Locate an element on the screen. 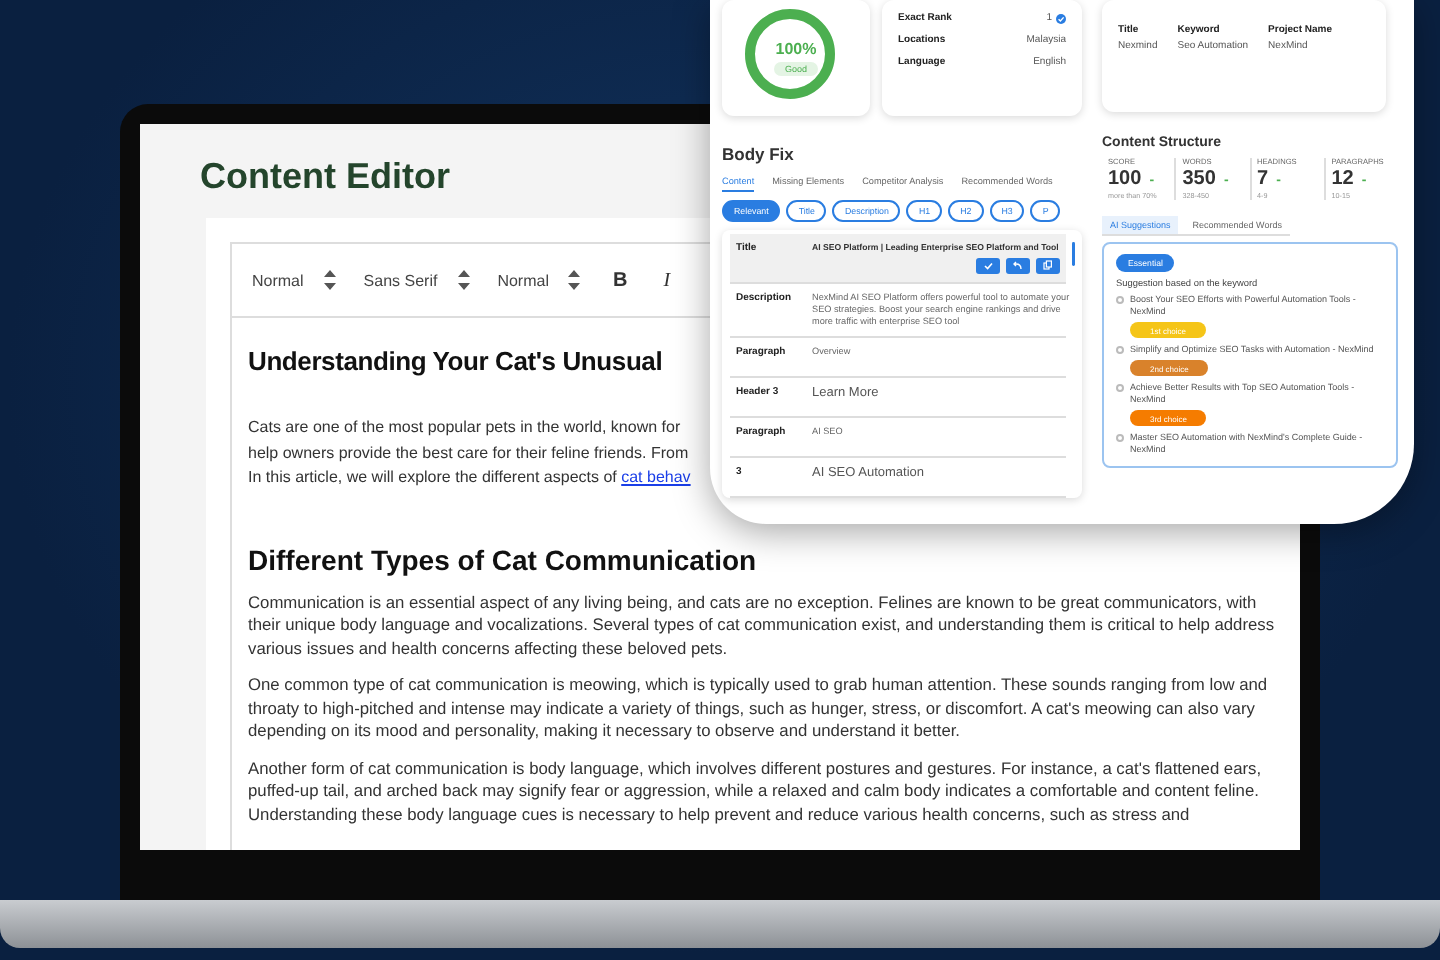  paragraph: Communication is an essential aspect of any living being, and cats are no exception. Felines are known to be great communicators, with their unique body language and vocalizations. Several types of cat communication exist, and understanding them is critical to help address various issues and health concerns affecting these beloved pets. is located at coordinates (762, 625).